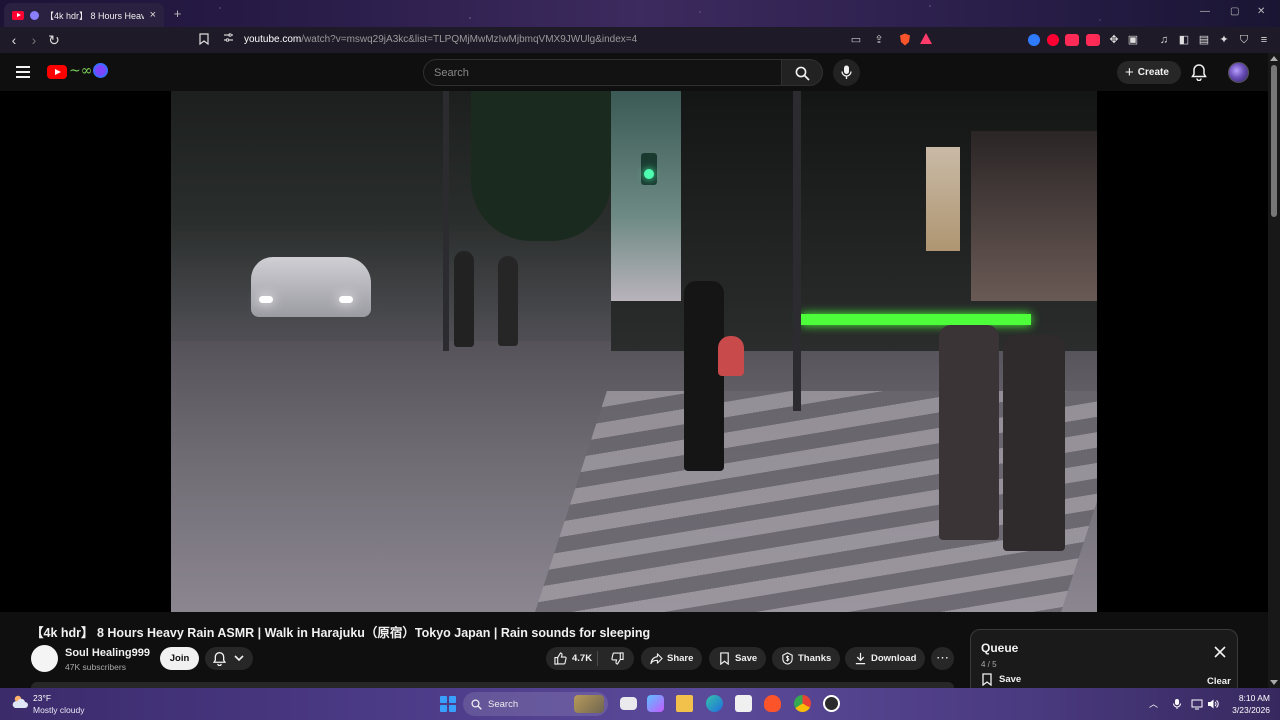 The height and width of the screenshot is (720, 1280). What do you see at coordinates (1238, 72) in the screenshot?
I see `account-avatar` at bounding box center [1238, 72].